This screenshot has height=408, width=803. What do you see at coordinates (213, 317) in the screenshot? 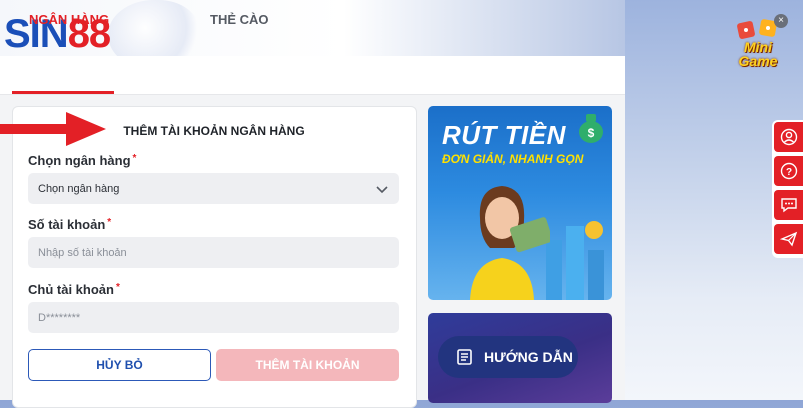
I see `account-holder-field: D********` at bounding box center [213, 317].